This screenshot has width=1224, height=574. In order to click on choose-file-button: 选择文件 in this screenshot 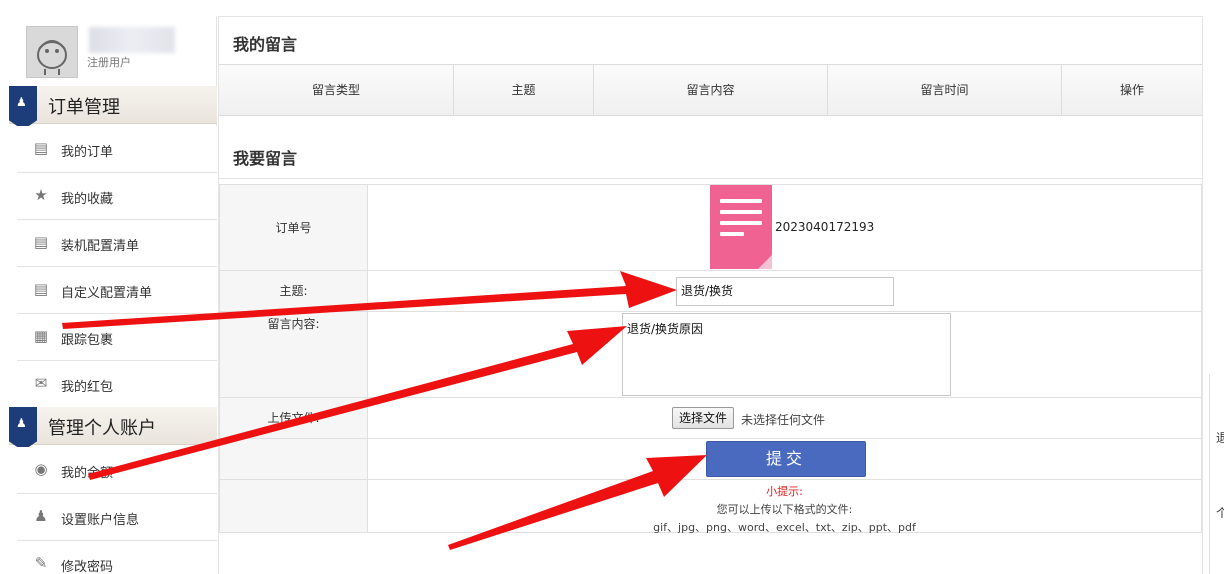, I will do `click(703, 418)`.